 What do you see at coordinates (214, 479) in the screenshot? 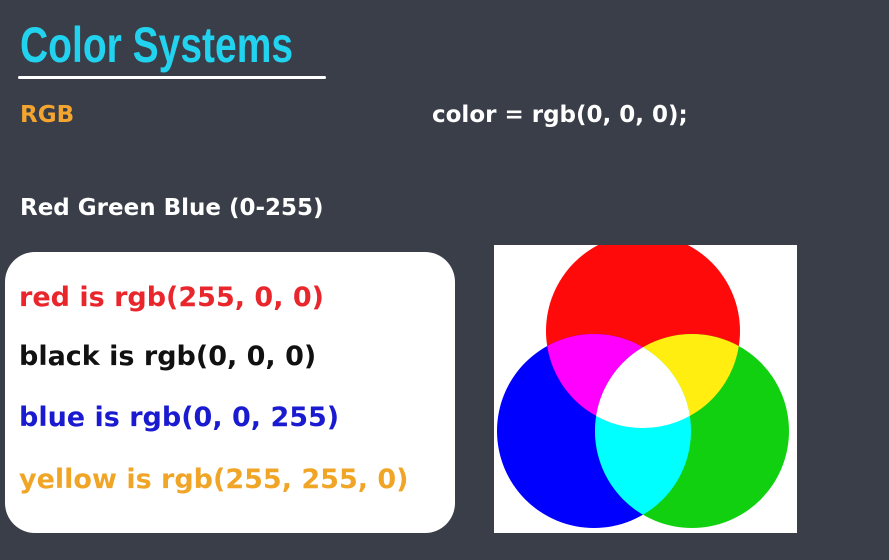
I see `example-yellow: yellow is rgb(255, 255, 0)` at bounding box center [214, 479].